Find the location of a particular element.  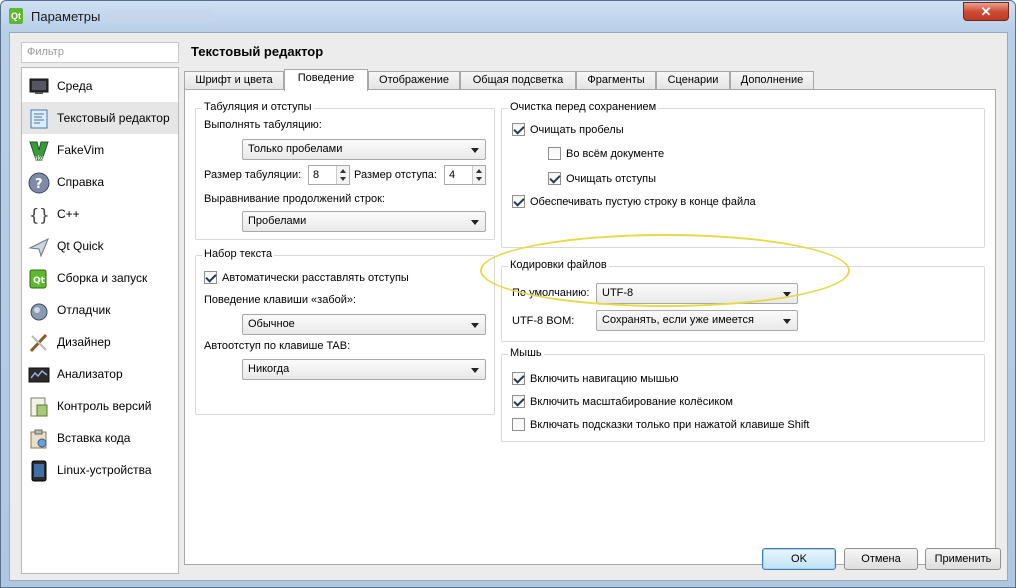

combo-value: Пробелами is located at coordinates (277, 221).